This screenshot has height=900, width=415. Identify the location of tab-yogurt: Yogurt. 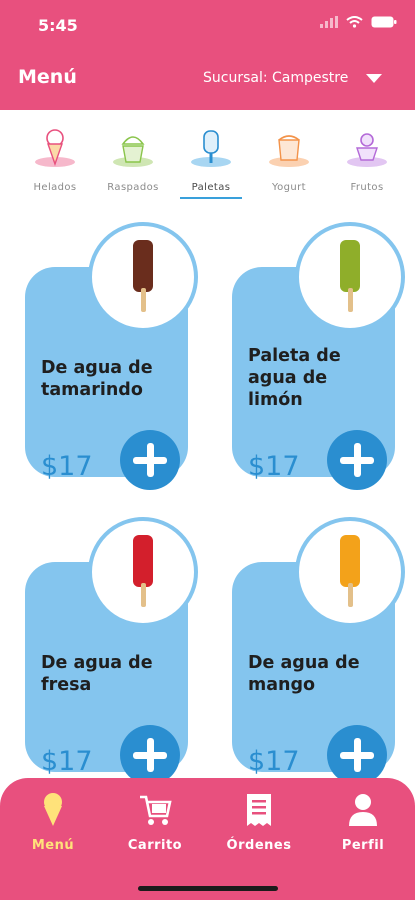
(289, 161).